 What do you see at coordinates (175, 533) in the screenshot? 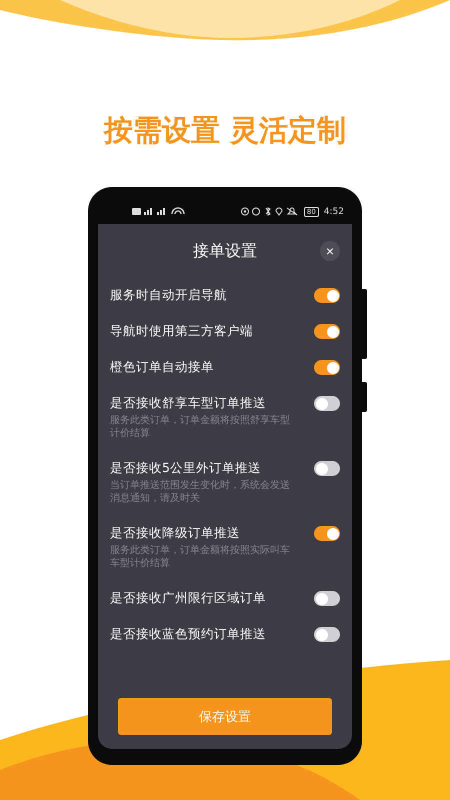
I see `setting-label: 是否接收降级订单推送` at bounding box center [175, 533].